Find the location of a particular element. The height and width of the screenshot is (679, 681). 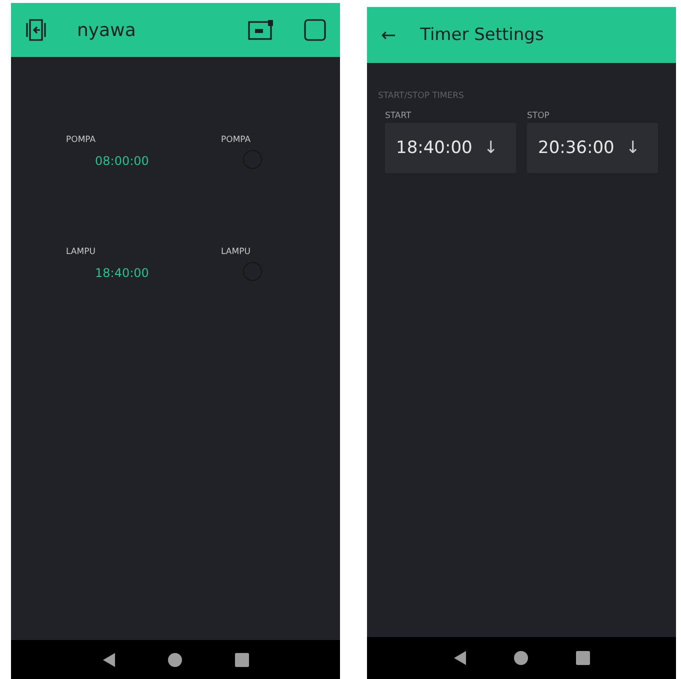

exit-icon is located at coordinates (36, 30).